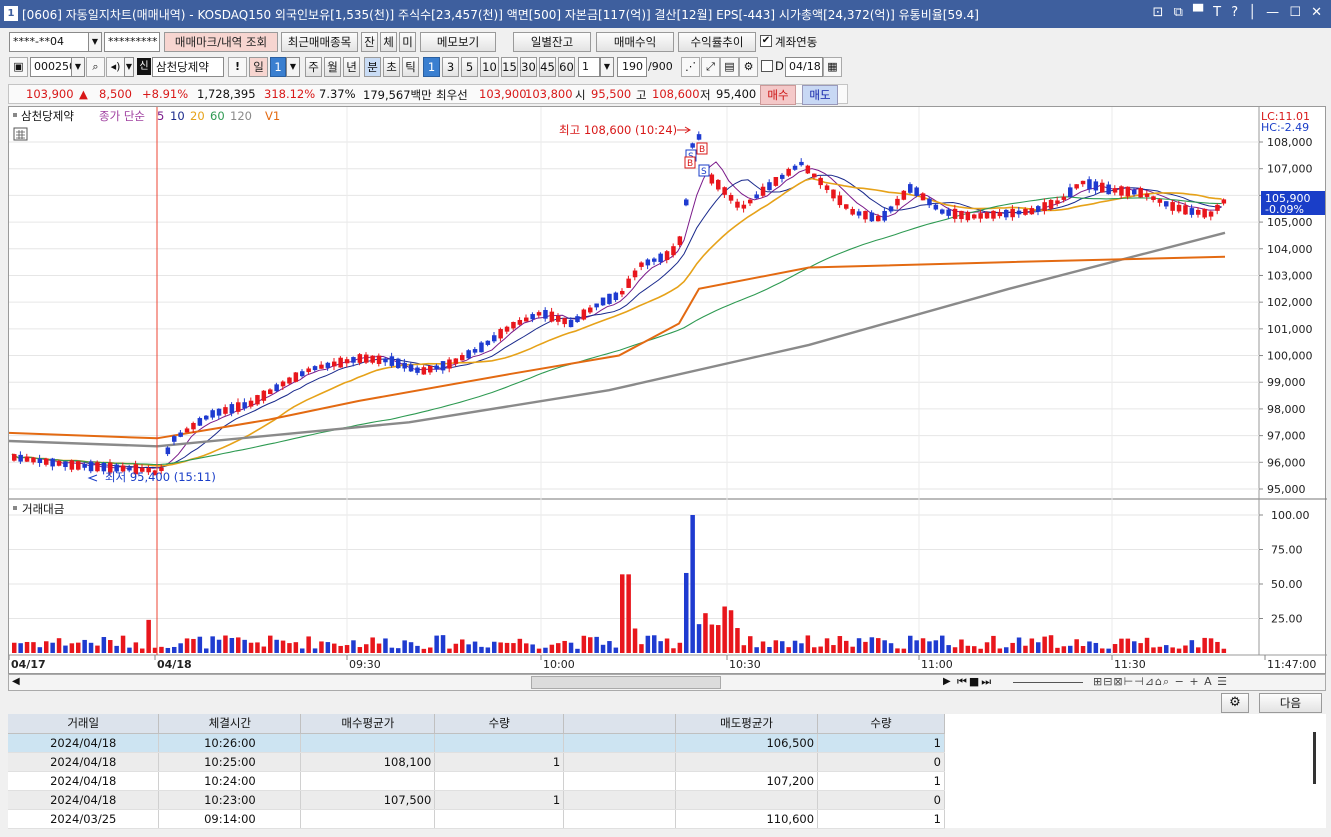  Describe the element at coordinates (313, 67) in the screenshot. I see `period-week-button: 주` at that location.